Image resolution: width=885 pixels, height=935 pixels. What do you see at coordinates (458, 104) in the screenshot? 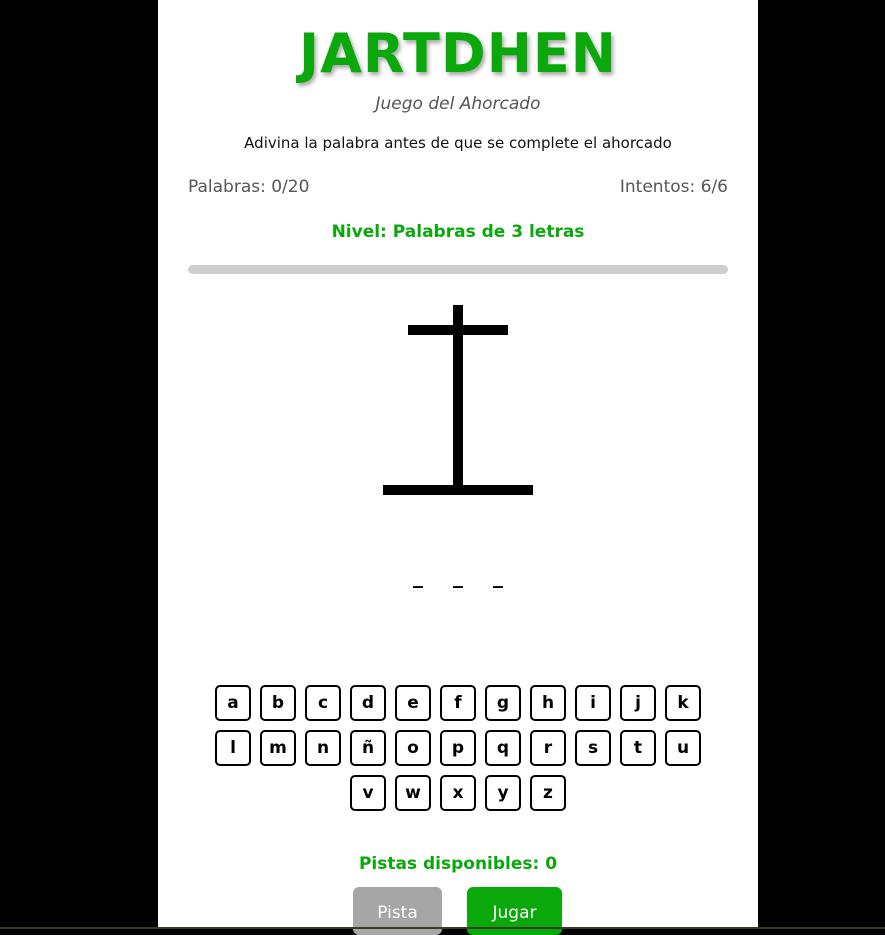
I see `game-subtitle: Juego del Ahorcado` at bounding box center [458, 104].